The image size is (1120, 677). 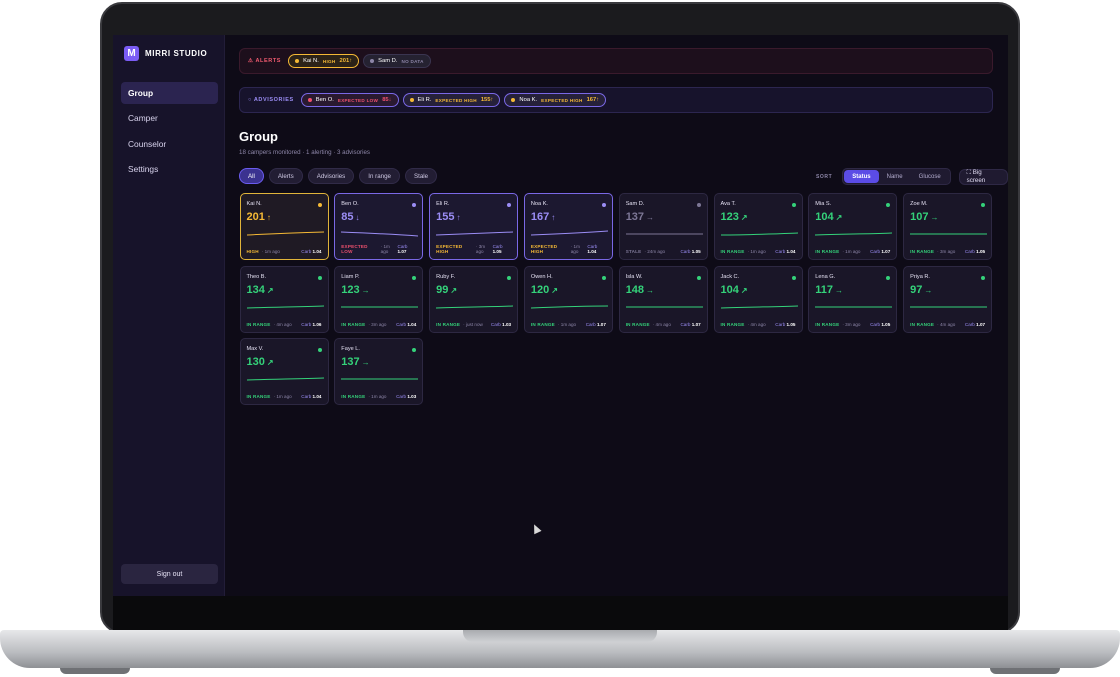 What do you see at coordinates (568, 226) in the screenshot?
I see `camper-card: Noa K. 167 ↑ EXPECTED HIGH · 1m ago Carb 1.04` at bounding box center [568, 226].